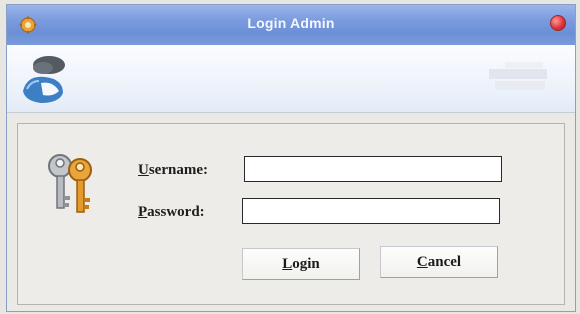  I want to click on password-label-text: assword:, so click(176, 212).